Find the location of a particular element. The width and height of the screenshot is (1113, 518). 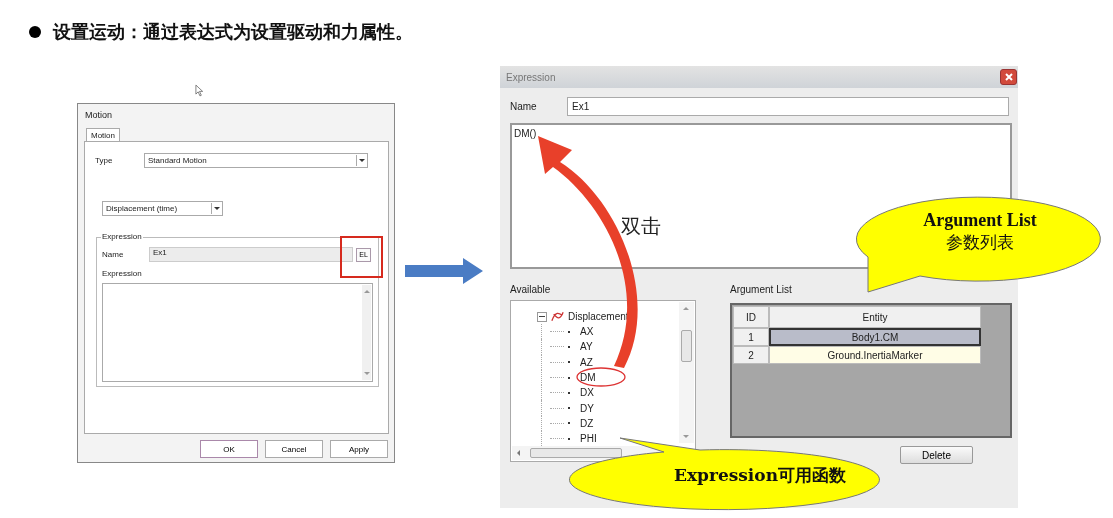

row-header: 2 is located at coordinates (751, 355).